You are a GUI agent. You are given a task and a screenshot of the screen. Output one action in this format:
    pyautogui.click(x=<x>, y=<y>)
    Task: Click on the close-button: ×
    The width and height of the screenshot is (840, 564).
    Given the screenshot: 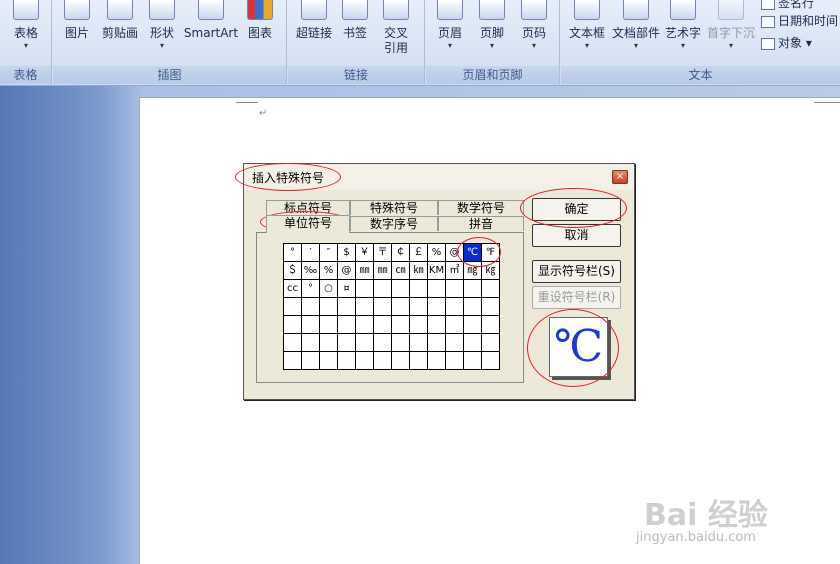 What is the action you would take?
    pyautogui.click(x=620, y=177)
    